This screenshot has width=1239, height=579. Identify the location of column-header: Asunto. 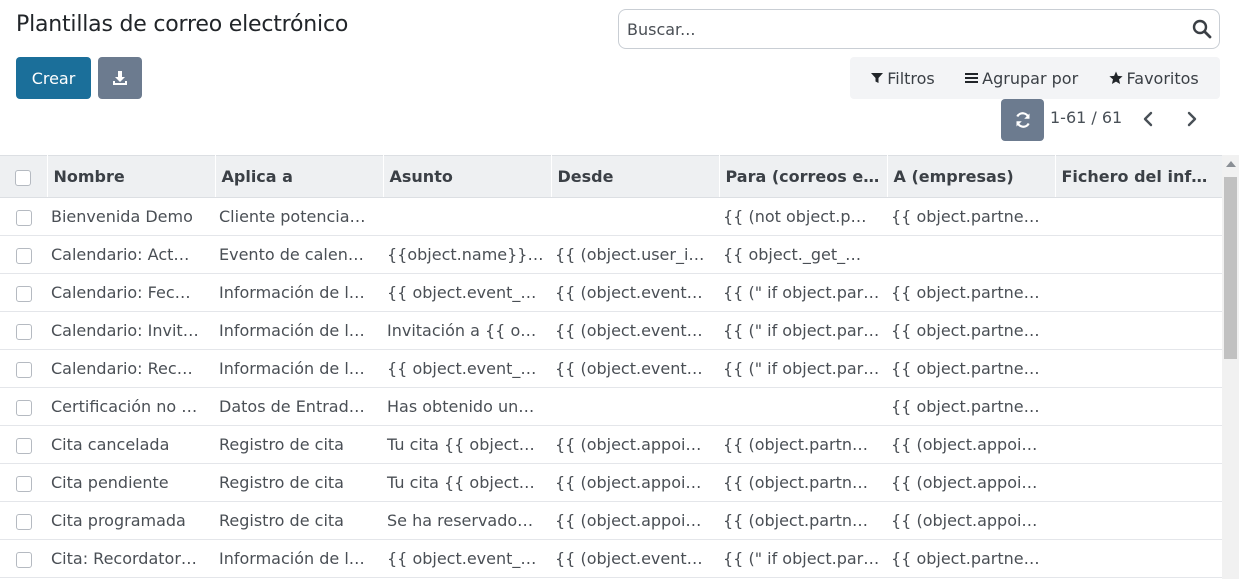
(467, 176).